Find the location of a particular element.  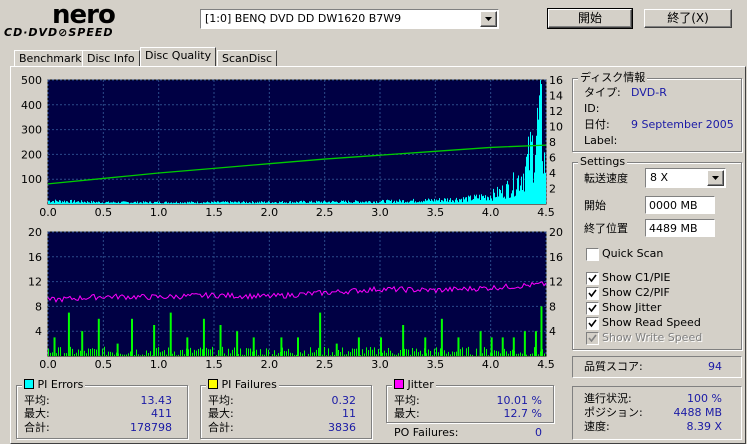

speed-select-value: 8 X is located at coordinates (659, 177).